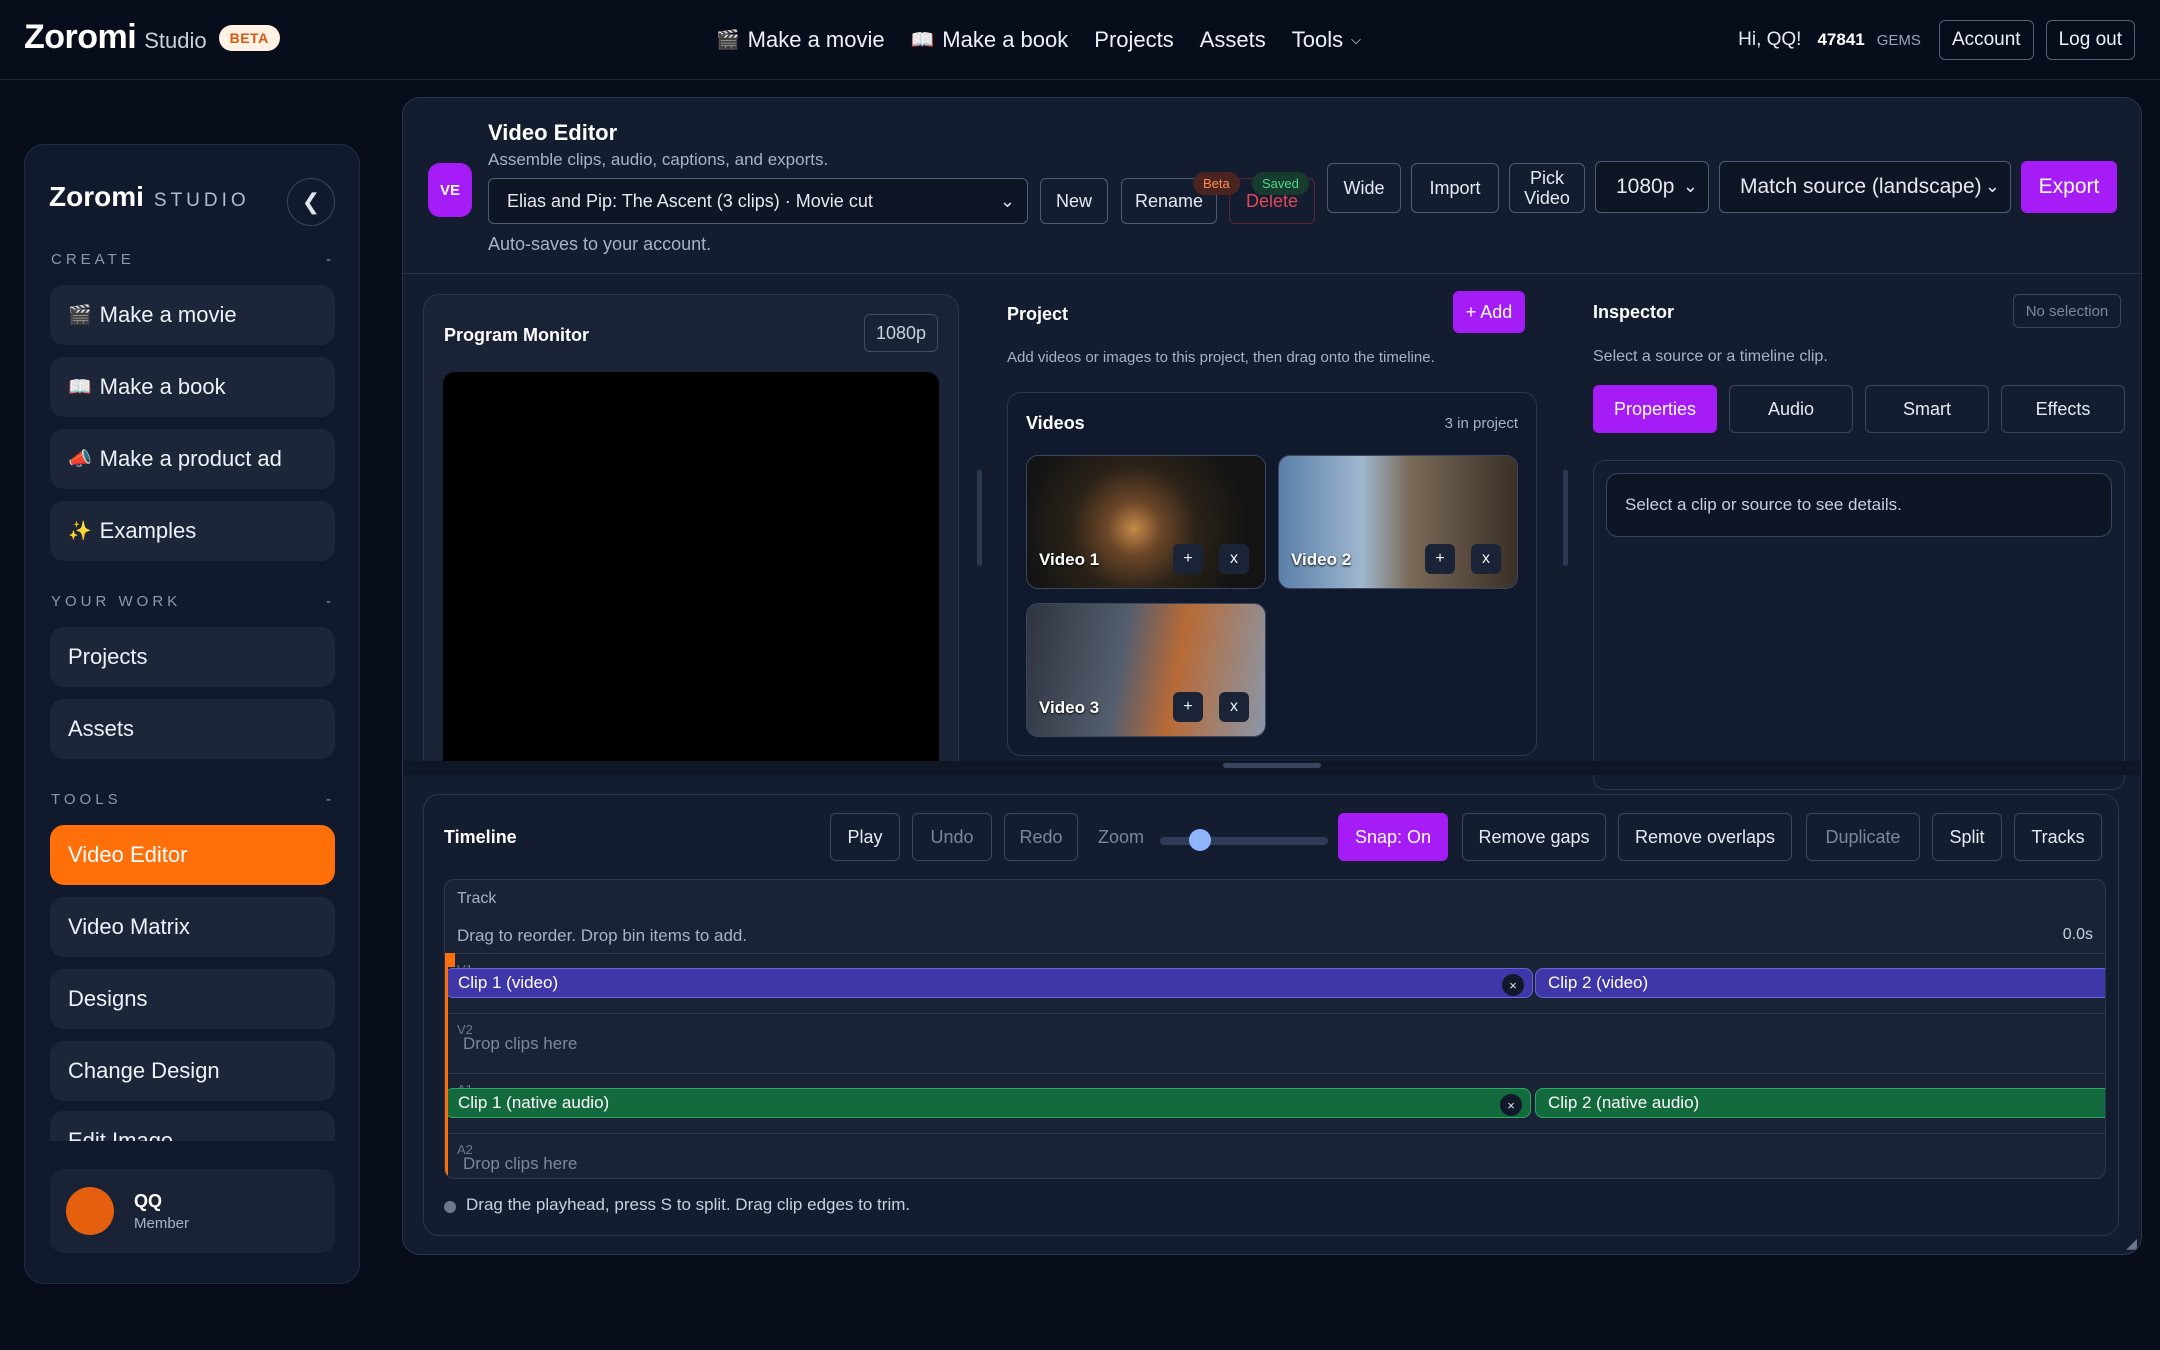  What do you see at coordinates (1041, 837) in the screenshot?
I see `redo-button: Redo` at bounding box center [1041, 837].